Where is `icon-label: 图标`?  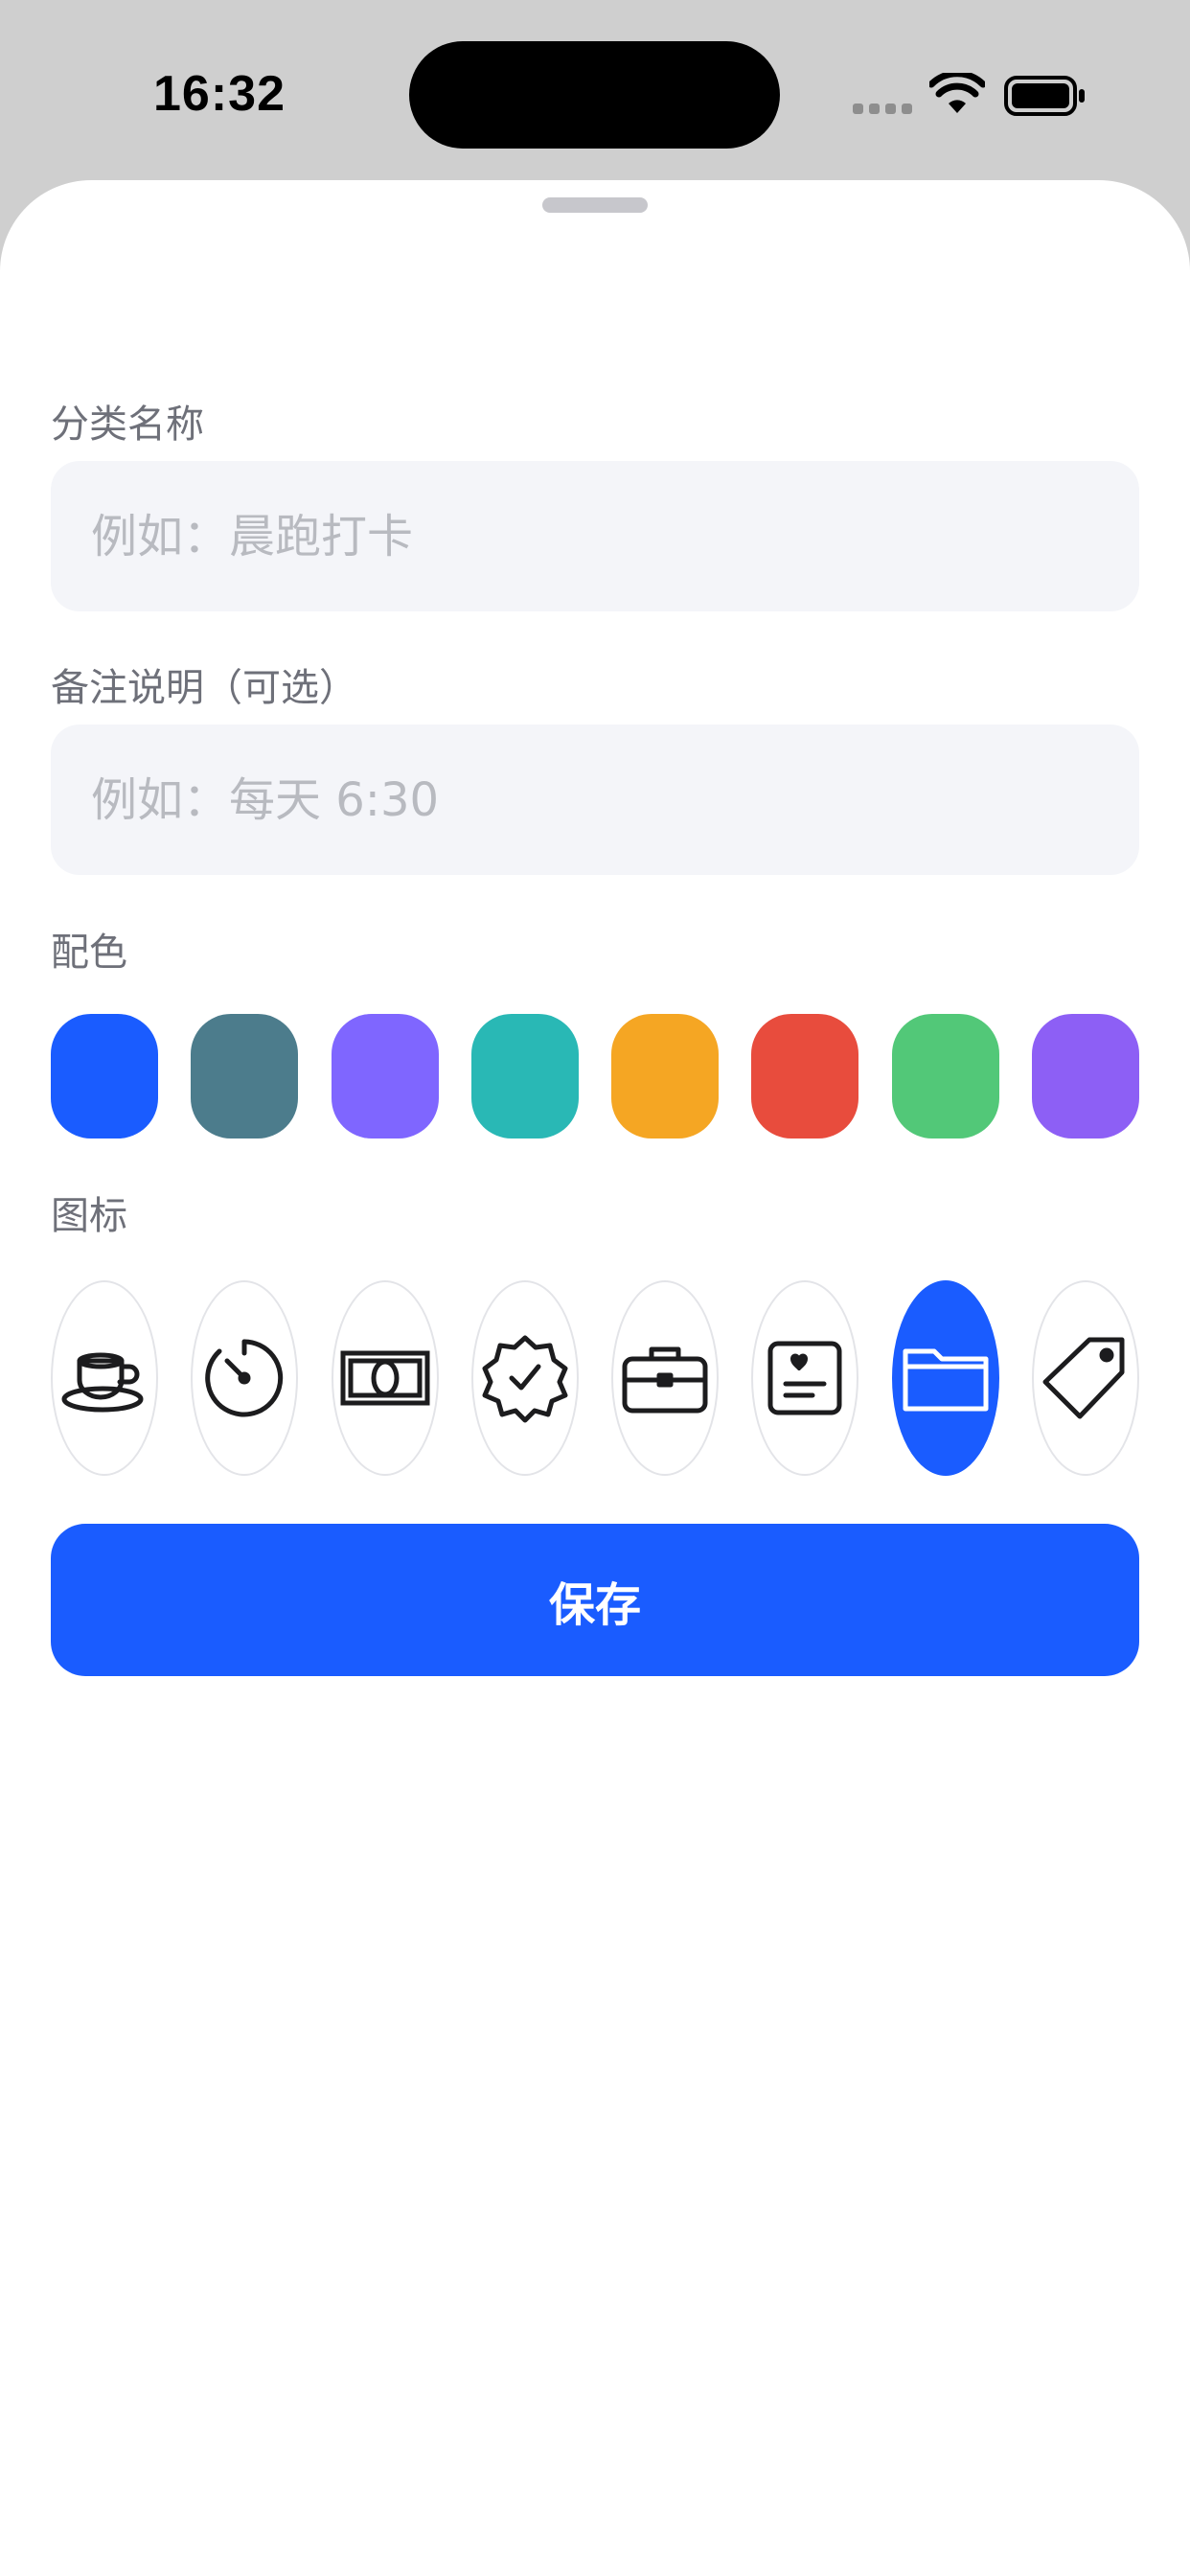
icon-label: 图标 is located at coordinates (89, 1216).